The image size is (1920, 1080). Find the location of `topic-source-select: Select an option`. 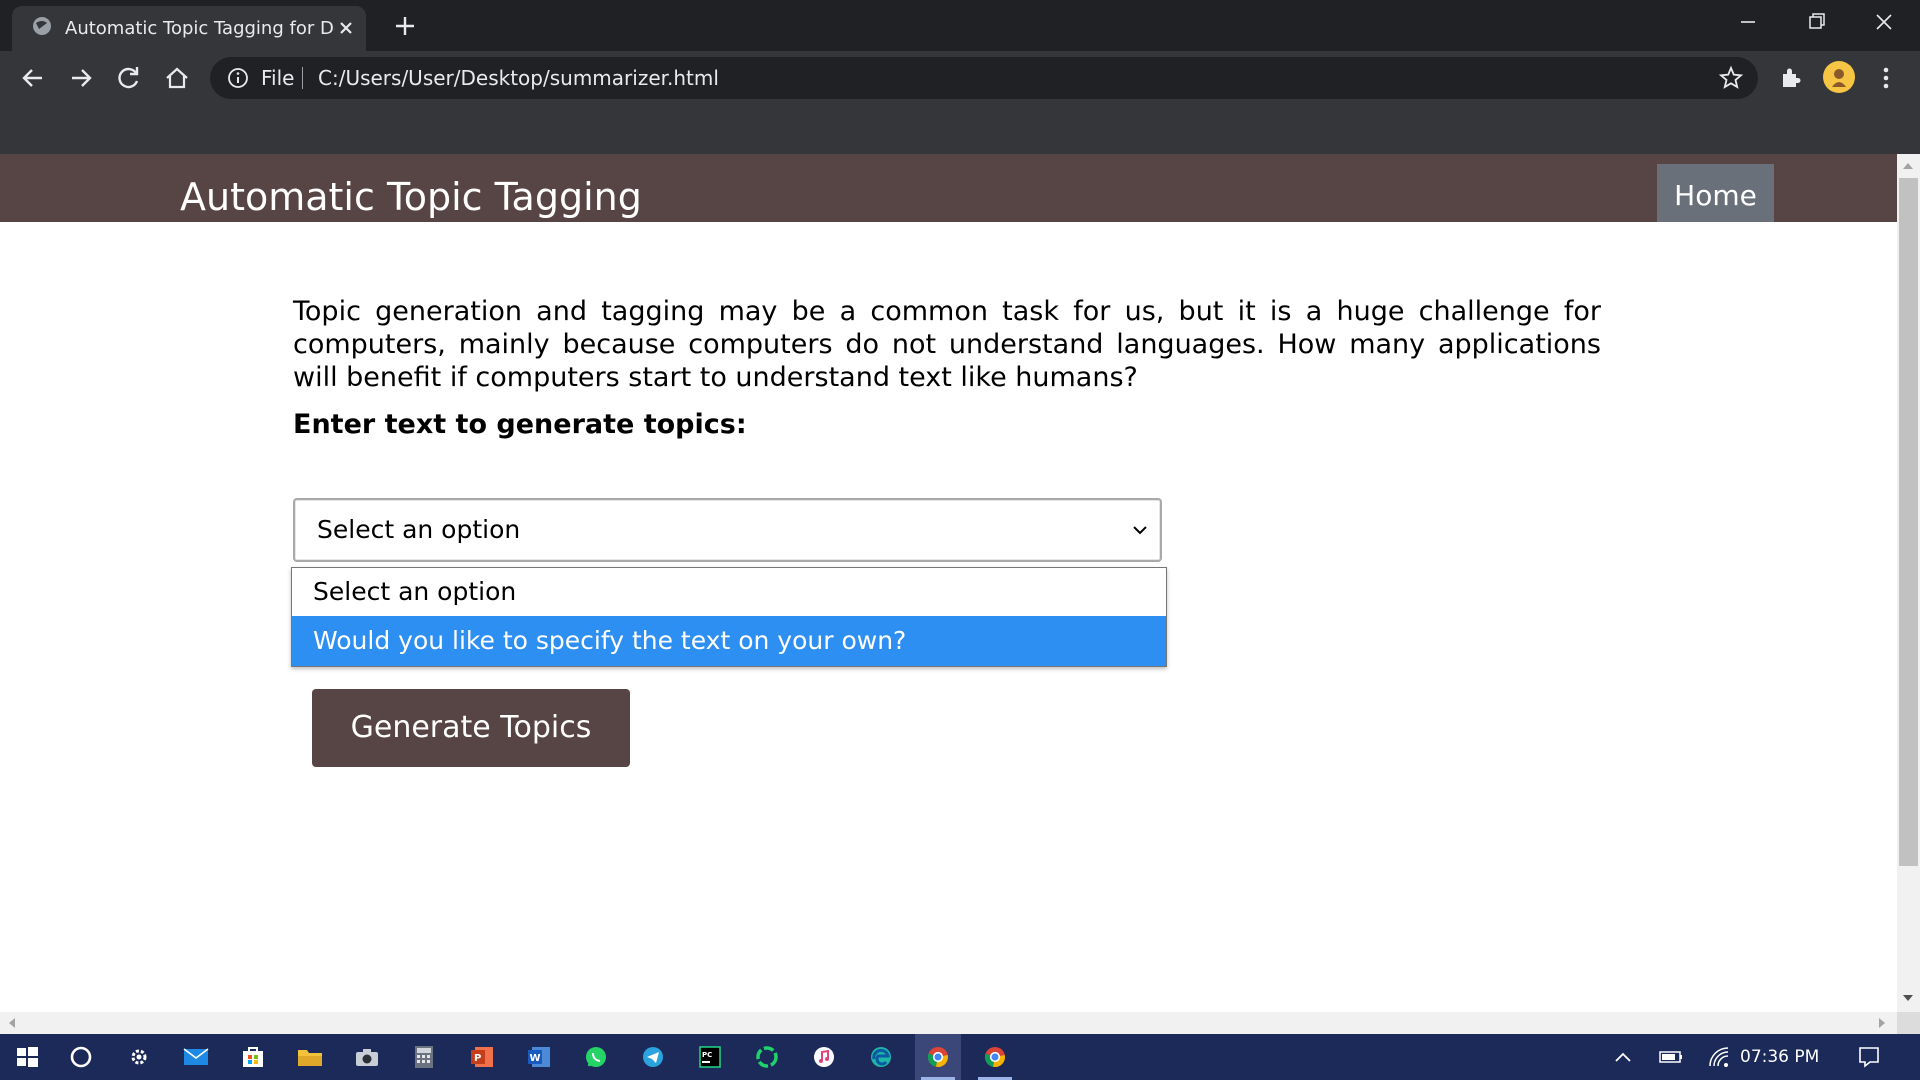

topic-source-select: Select an option is located at coordinates (727, 530).